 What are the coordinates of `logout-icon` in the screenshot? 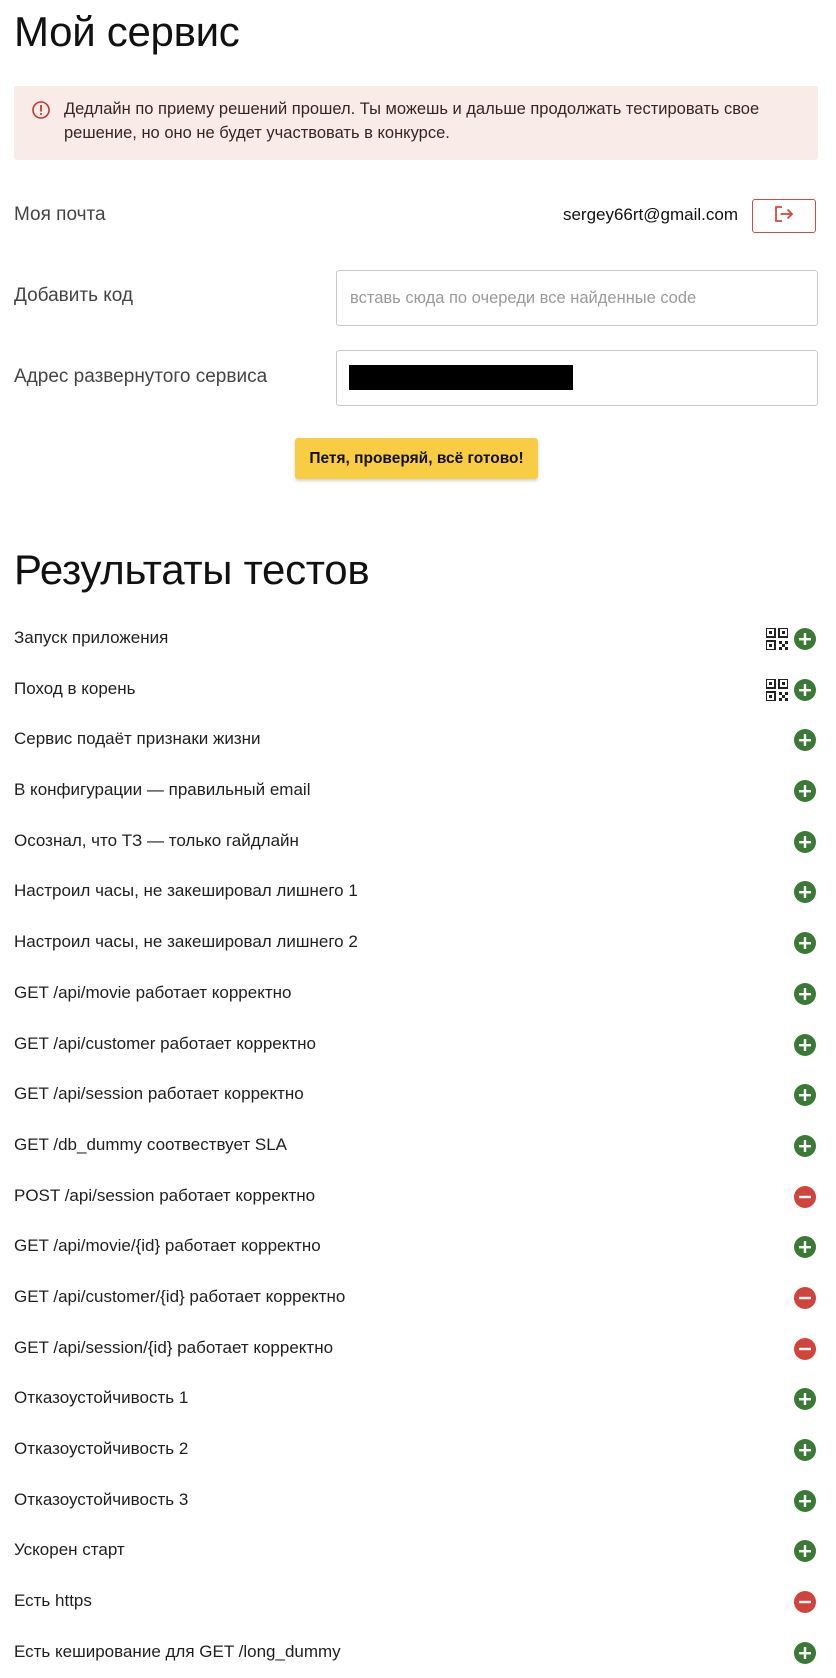 It's located at (784, 216).